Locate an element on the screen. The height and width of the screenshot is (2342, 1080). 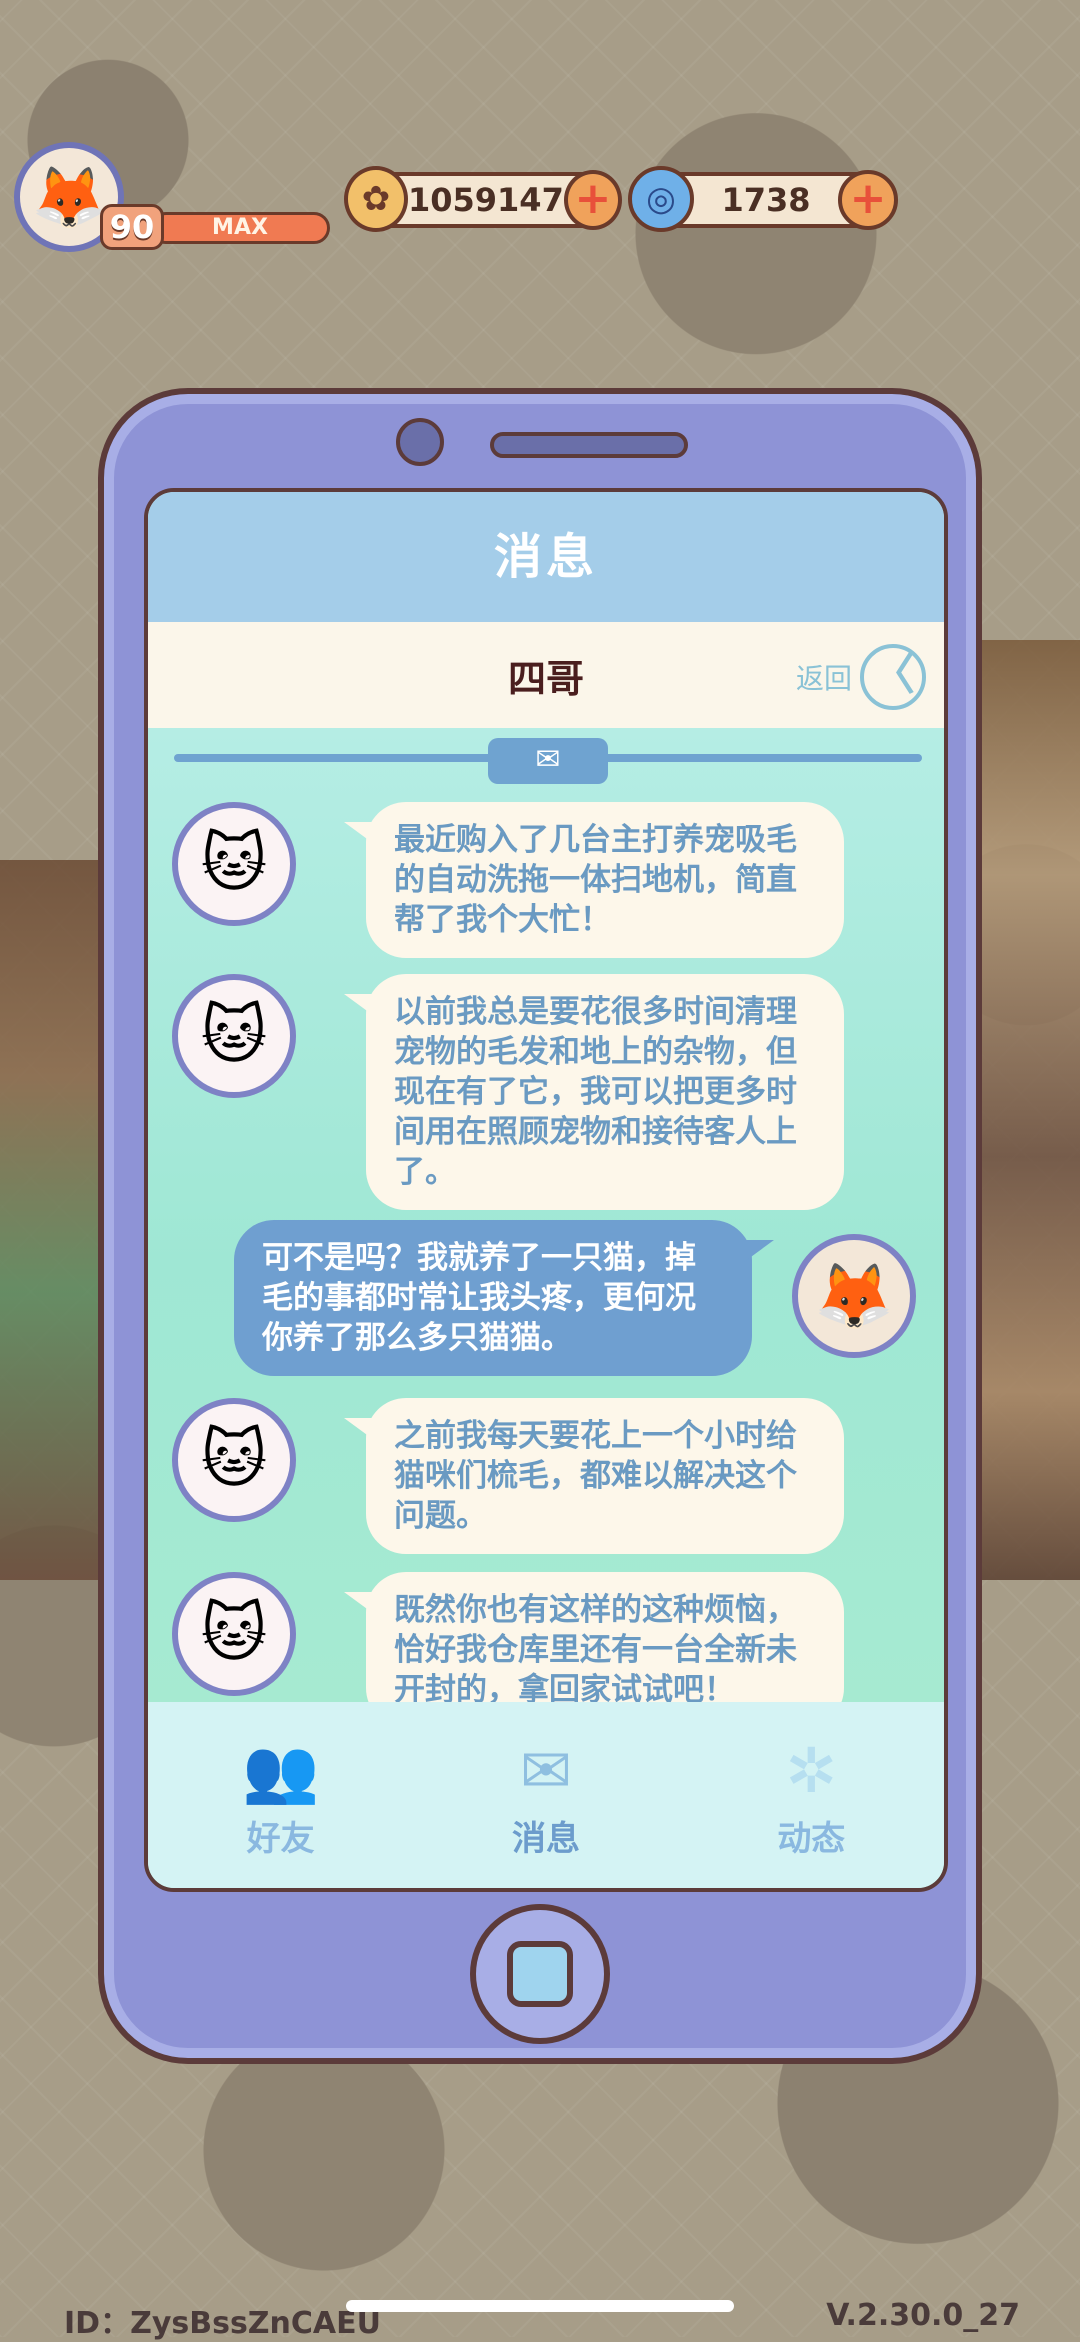
tab-moments: ✲ 动态 is located at coordinates (811, 1795).